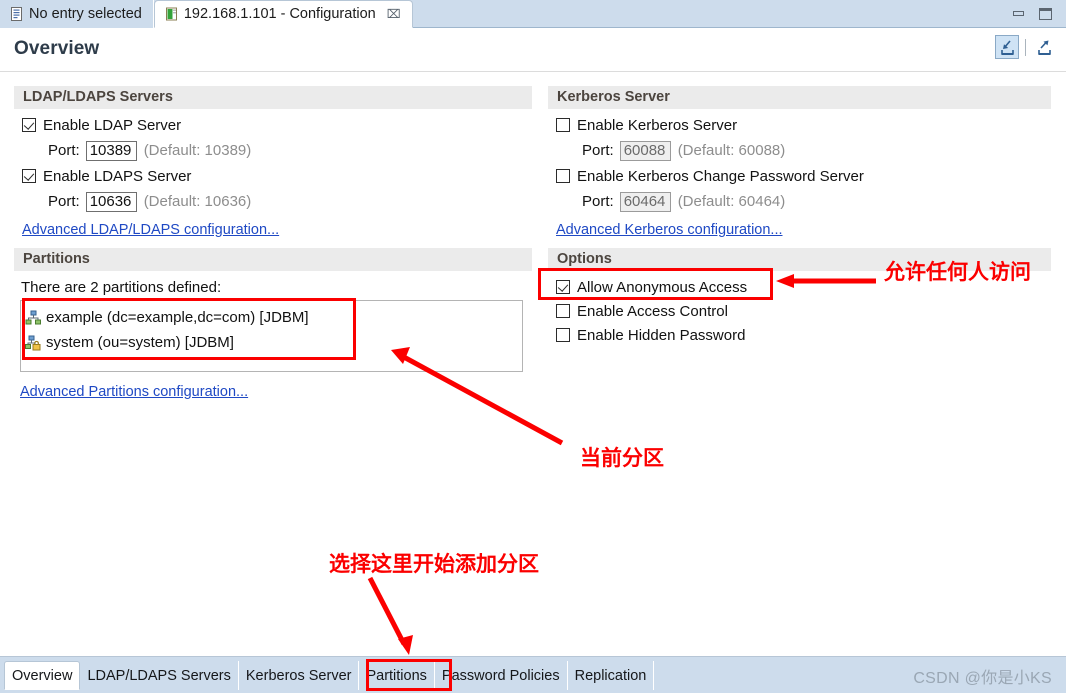 Image resolution: width=1066 pixels, height=693 pixels. Describe the element at coordinates (177, 317) in the screenshot. I see `partition-label: example (dc=example,dc=com) [JDBM]` at that location.